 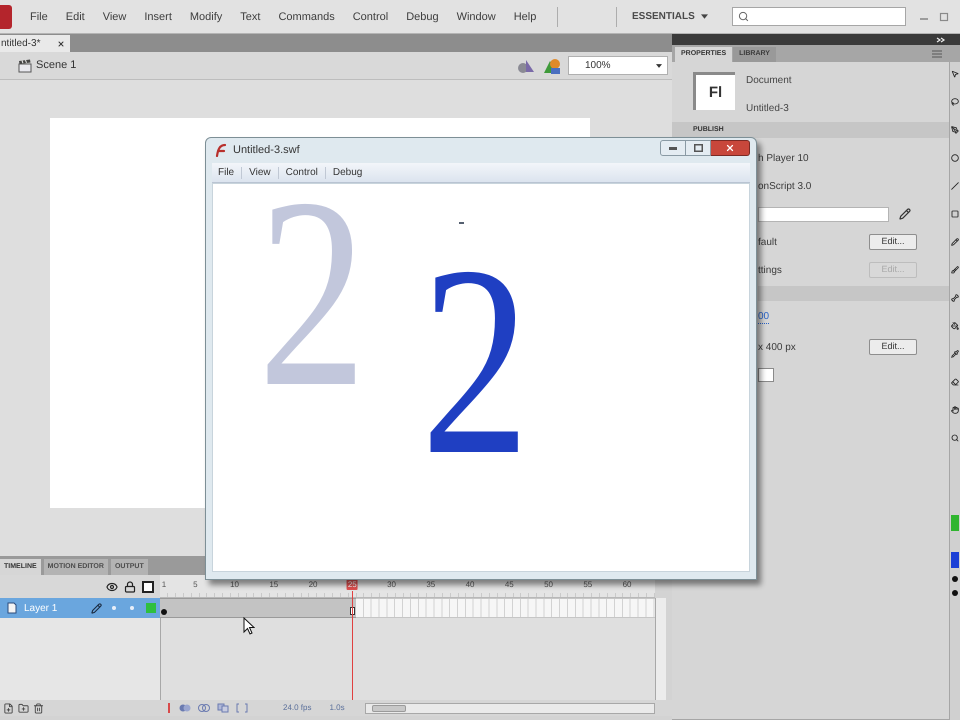 I want to click on menu-item: Text, so click(x=250, y=17).